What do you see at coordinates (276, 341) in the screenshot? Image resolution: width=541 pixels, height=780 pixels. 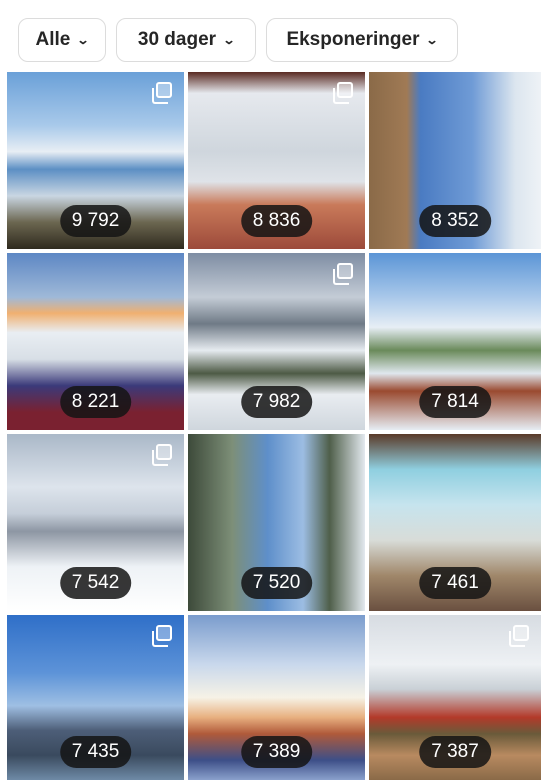 I see `post-tile-snow-road: 7 982` at bounding box center [276, 341].